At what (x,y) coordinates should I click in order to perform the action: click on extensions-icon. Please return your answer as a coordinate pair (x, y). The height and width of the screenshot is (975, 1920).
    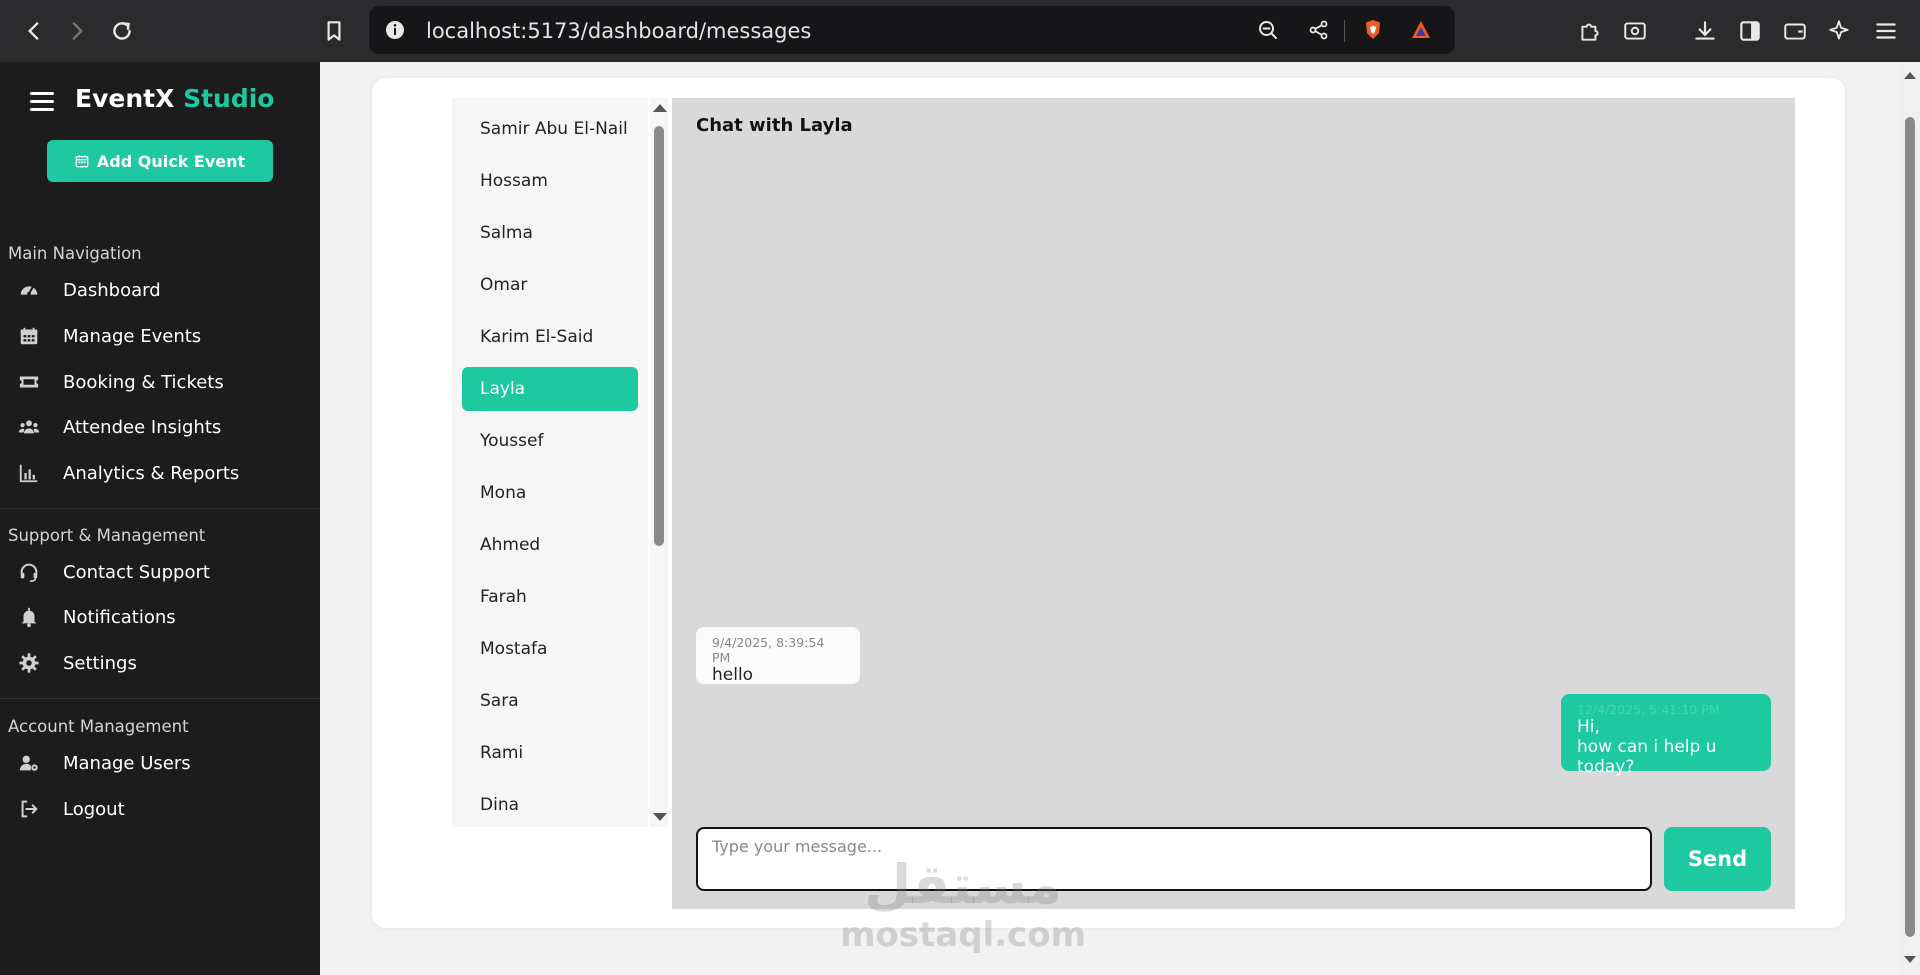
    Looking at the image, I should click on (1590, 31).